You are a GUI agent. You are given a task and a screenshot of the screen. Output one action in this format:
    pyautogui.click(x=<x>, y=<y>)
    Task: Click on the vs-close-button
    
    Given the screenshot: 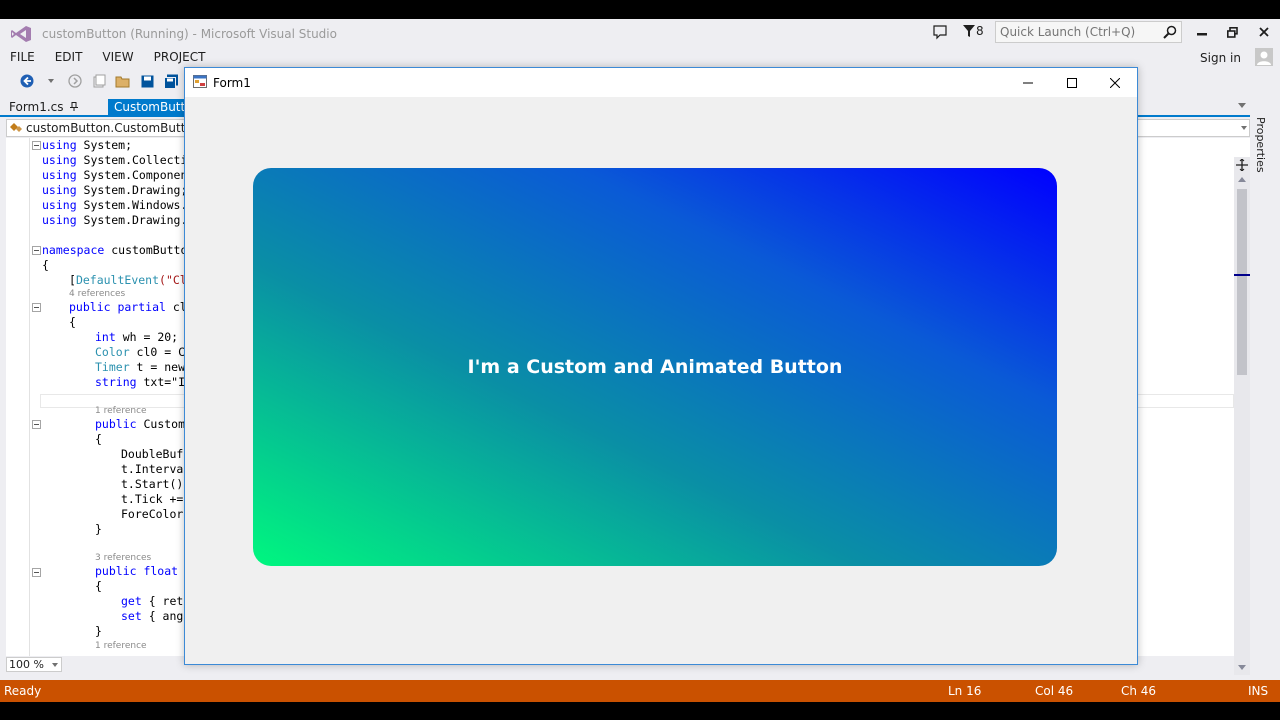 What is the action you would take?
    pyautogui.click(x=1264, y=32)
    